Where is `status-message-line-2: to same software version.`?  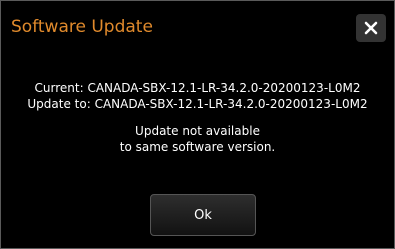 status-message-line-2: to same software version. is located at coordinates (197, 147).